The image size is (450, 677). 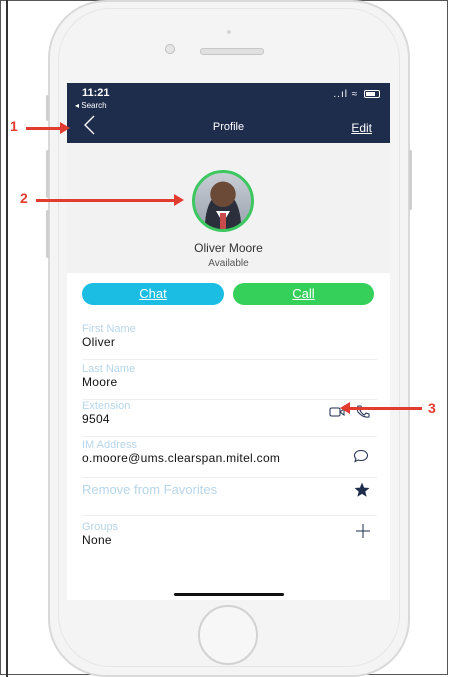 What do you see at coordinates (229, 32) in the screenshot?
I see `proximity-sensor` at bounding box center [229, 32].